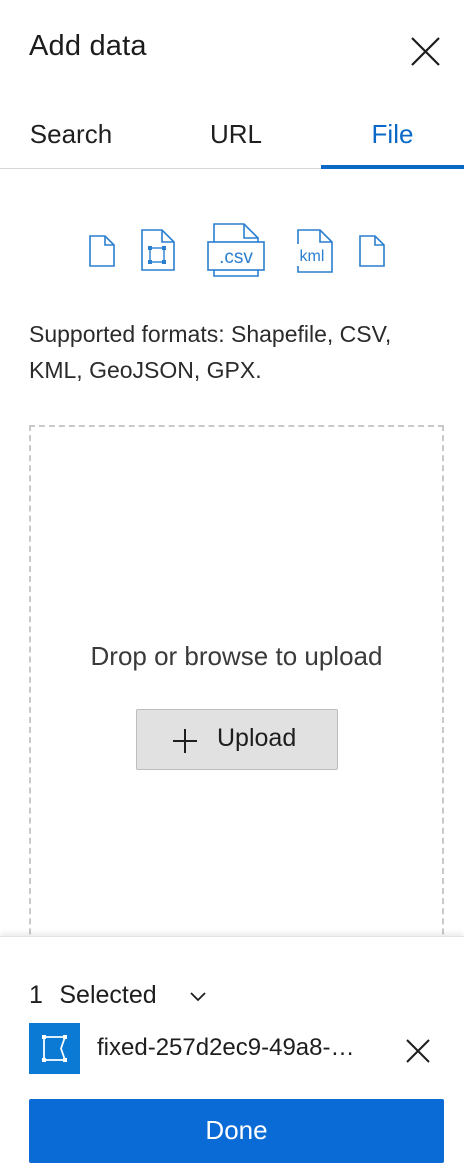 This screenshot has width=464, height=1170. Describe the element at coordinates (108, 995) in the screenshot. I see `selected-label: Selected` at that location.